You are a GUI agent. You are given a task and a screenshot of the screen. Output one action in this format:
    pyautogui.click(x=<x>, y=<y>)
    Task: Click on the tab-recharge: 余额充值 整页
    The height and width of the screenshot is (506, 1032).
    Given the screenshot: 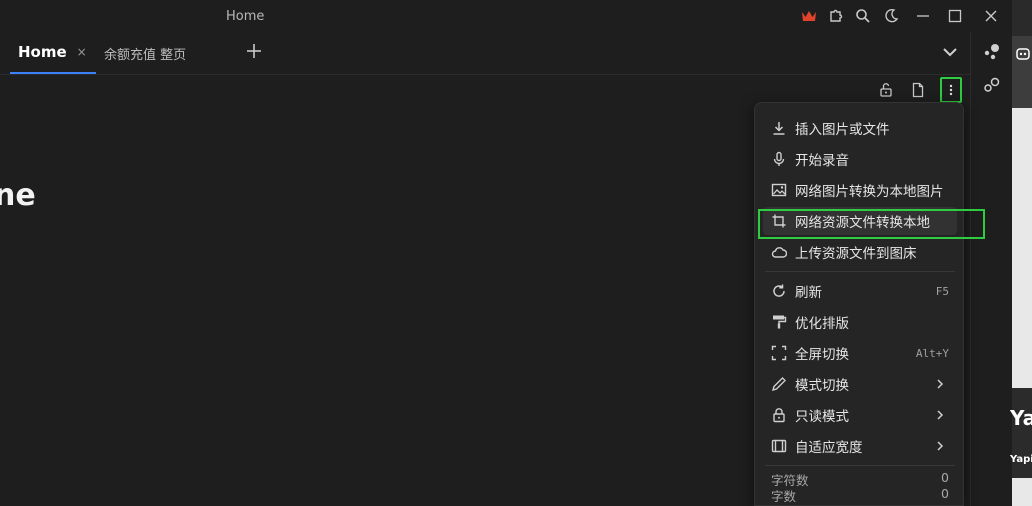 What is the action you would take?
    pyautogui.click(x=145, y=53)
    